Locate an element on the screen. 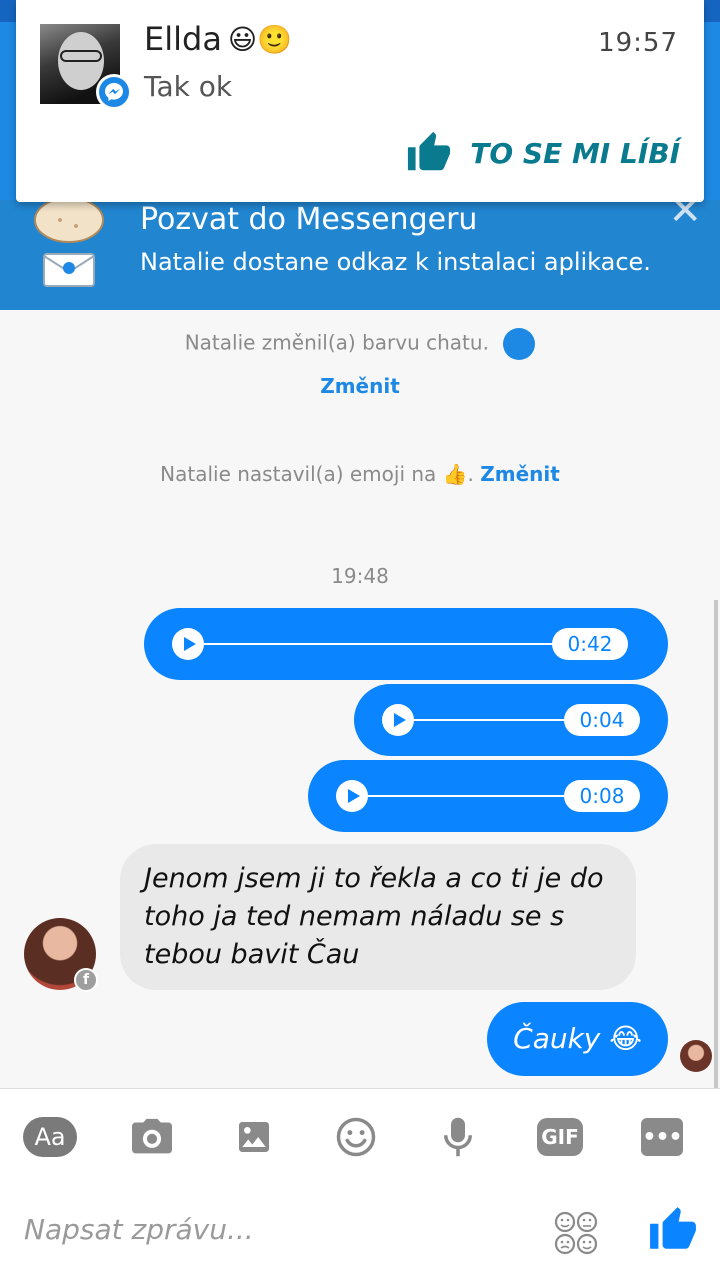 The height and width of the screenshot is (1280, 720). text-format-button: Aa is located at coordinates (50, 1137).